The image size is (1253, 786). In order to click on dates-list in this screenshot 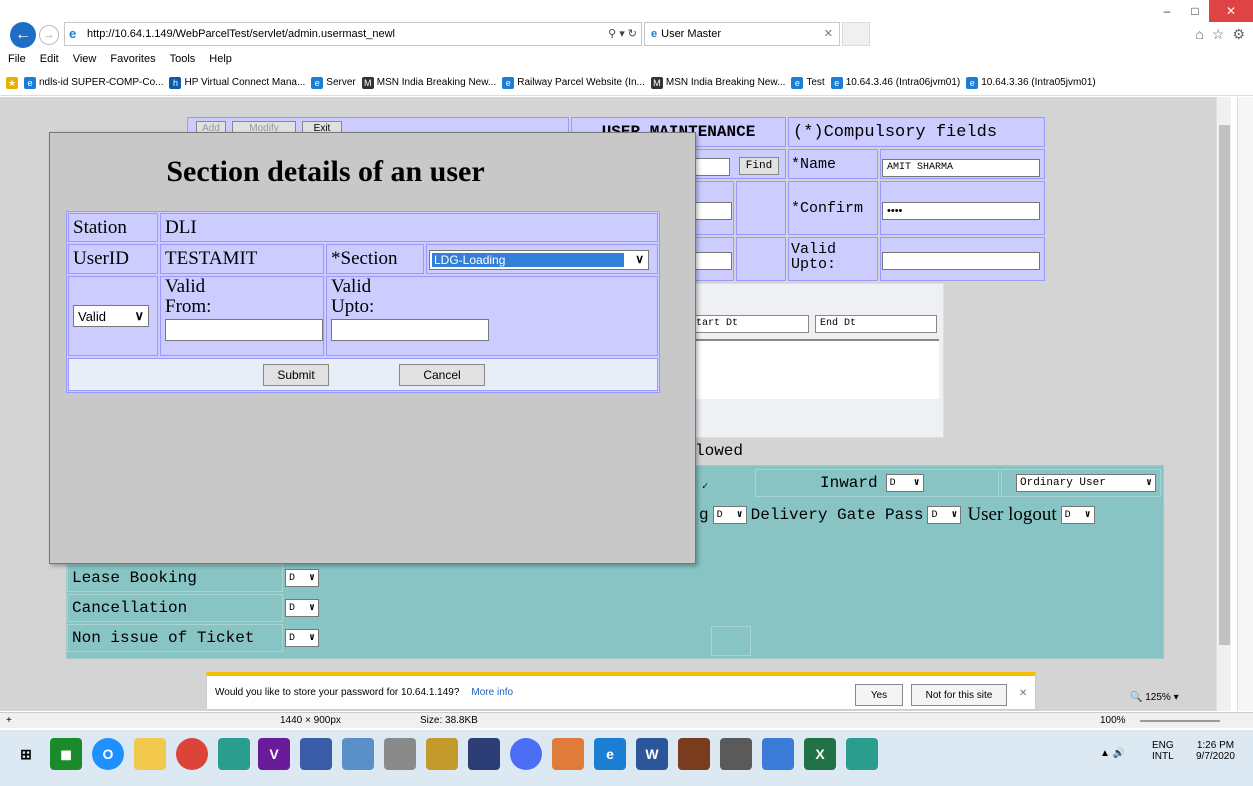, I will do `click(815, 369)`.